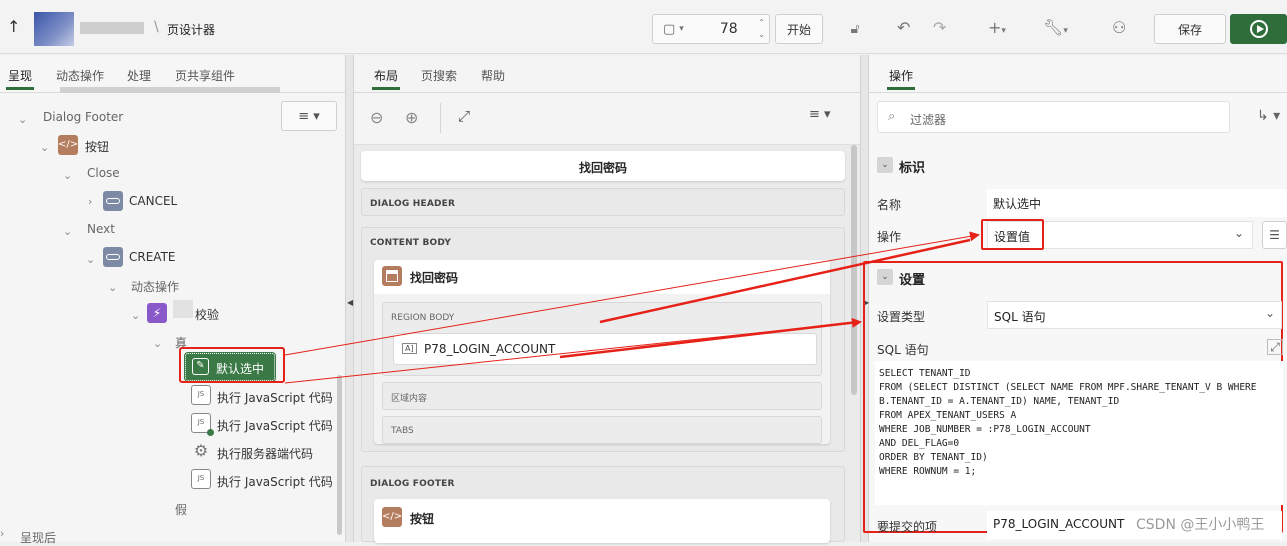 Image resolution: width=1287 pixels, height=546 pixels. I want to click on middle-tabs: 布局 页搜索 帮助, so click(607, 74).